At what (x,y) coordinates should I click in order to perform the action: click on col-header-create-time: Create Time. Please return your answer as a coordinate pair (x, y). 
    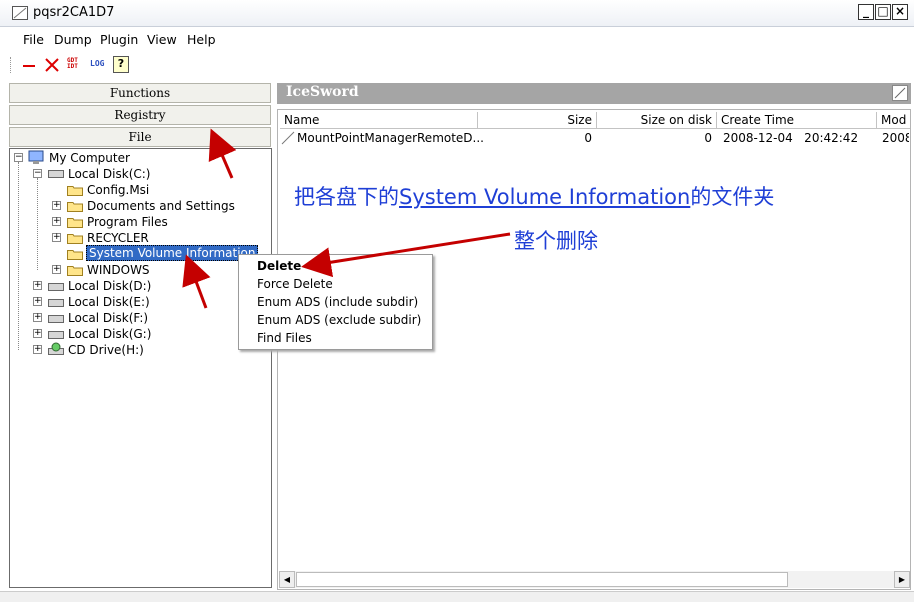
    Looking at the image, I should click on (797, 120).